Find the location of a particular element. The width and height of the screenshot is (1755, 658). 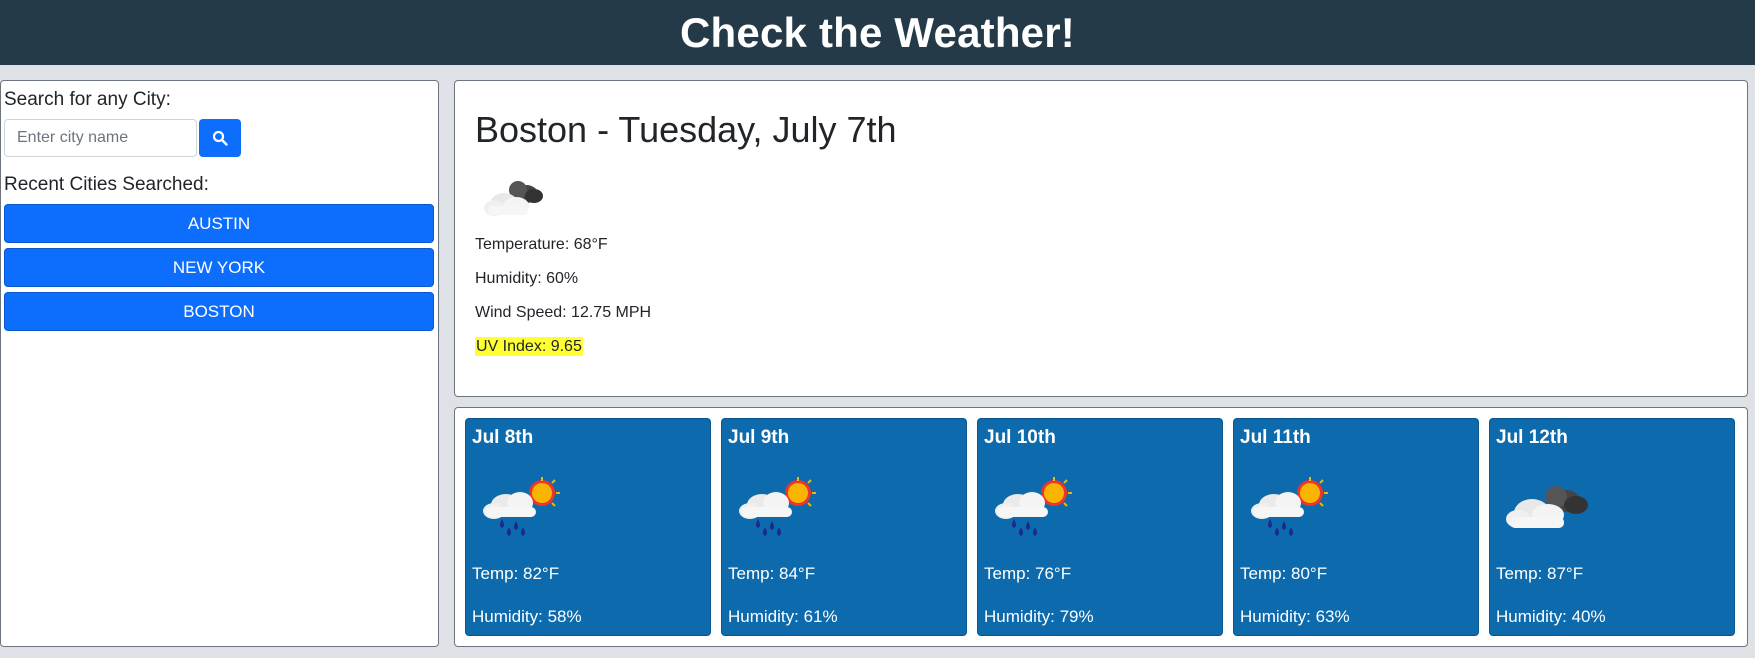

forecast-temp: Temp: 80°F is located at coordinates (1284, 573).